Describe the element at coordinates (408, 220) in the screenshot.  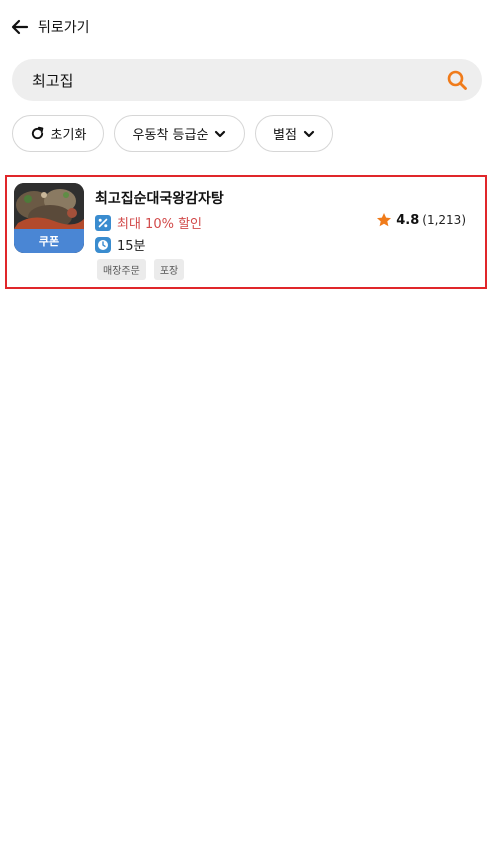
I see `rating-value: 4.8` at that location.